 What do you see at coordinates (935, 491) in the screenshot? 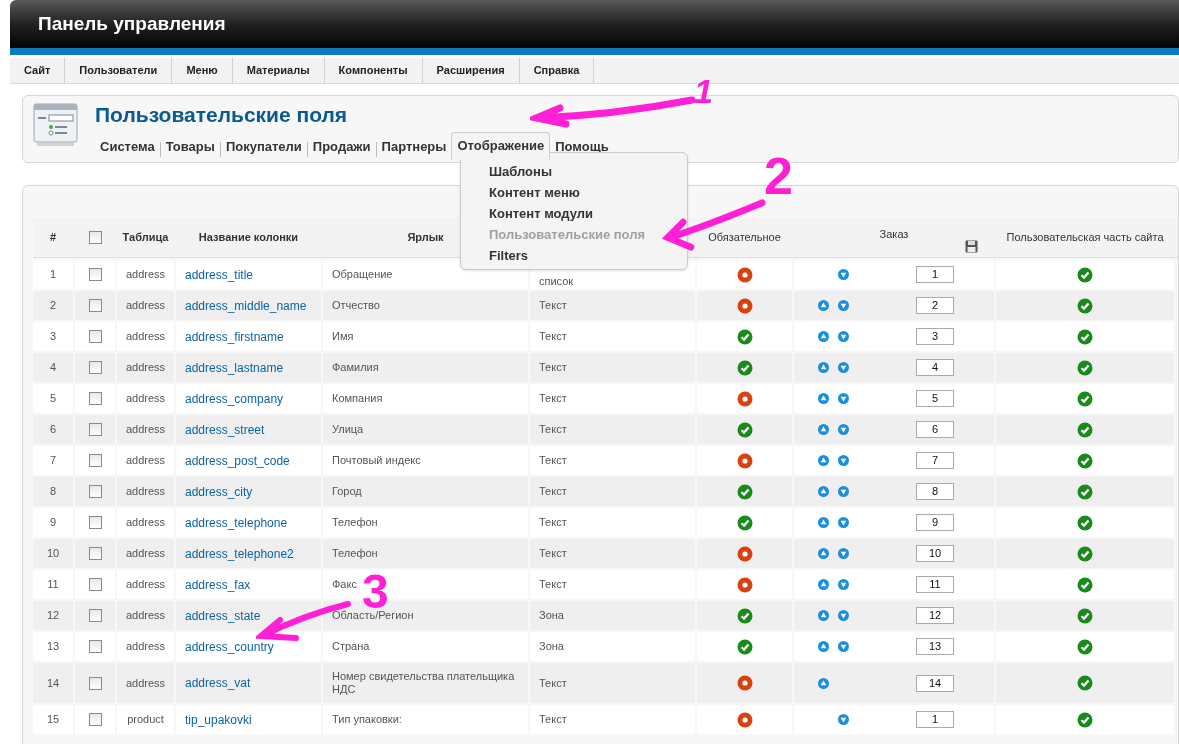
I see `order-field: 8` at bounding box center [935, 491].